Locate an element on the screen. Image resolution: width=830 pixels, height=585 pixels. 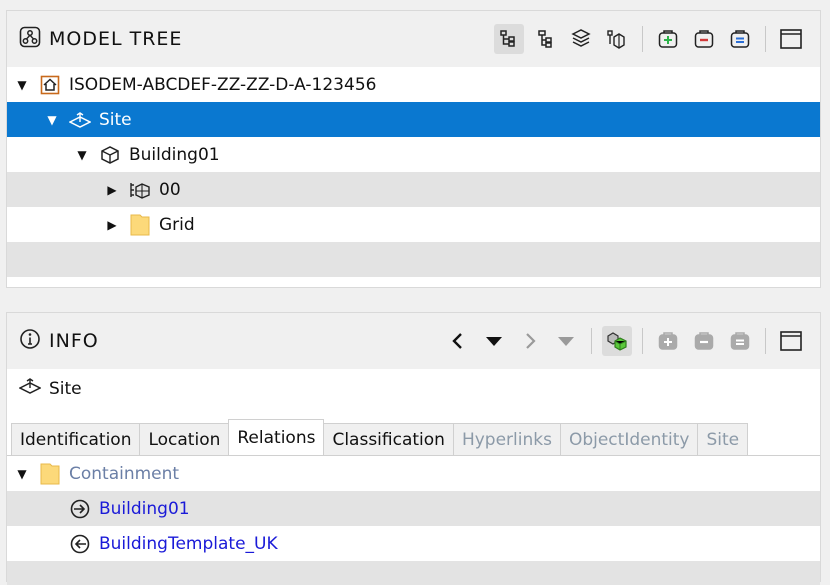
forward-icon is located at coordinates (530, 341).